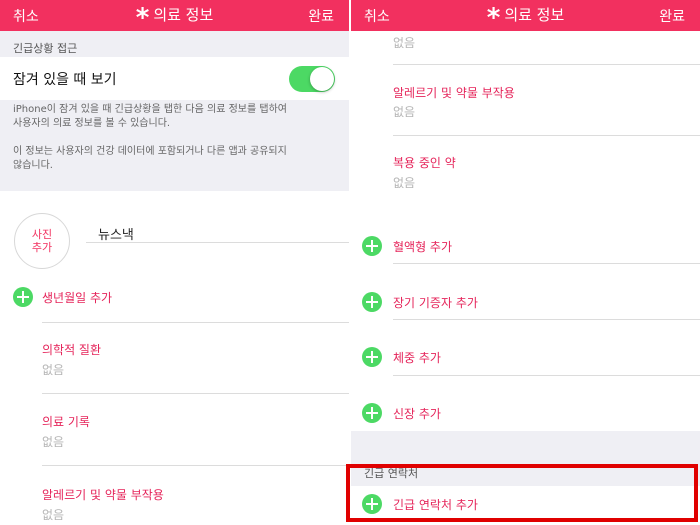 Image resolution: width=700 pixels, height=525 pixels. What do you see at coordinates (417, 357) in the screenshot?
I see `add-weight-button: 체중 추가` at bounding box center [417, 357].